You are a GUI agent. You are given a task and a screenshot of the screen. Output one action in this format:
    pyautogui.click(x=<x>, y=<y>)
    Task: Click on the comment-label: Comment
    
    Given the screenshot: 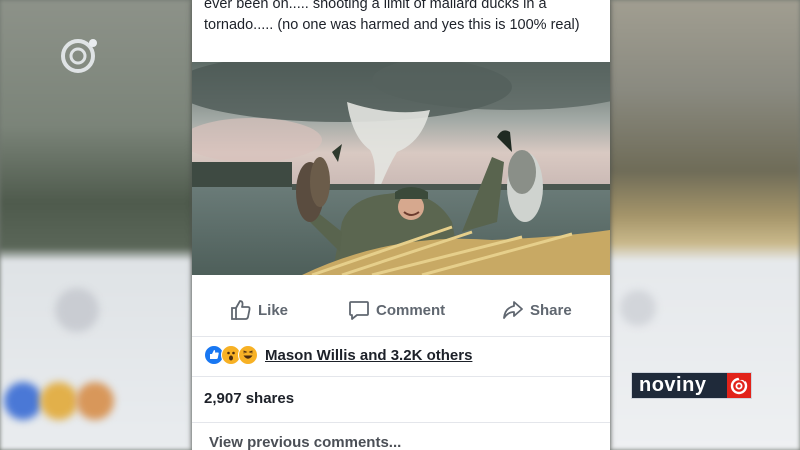 What is the action you would take?
    pyautogui.click(x=411, y=310)
    